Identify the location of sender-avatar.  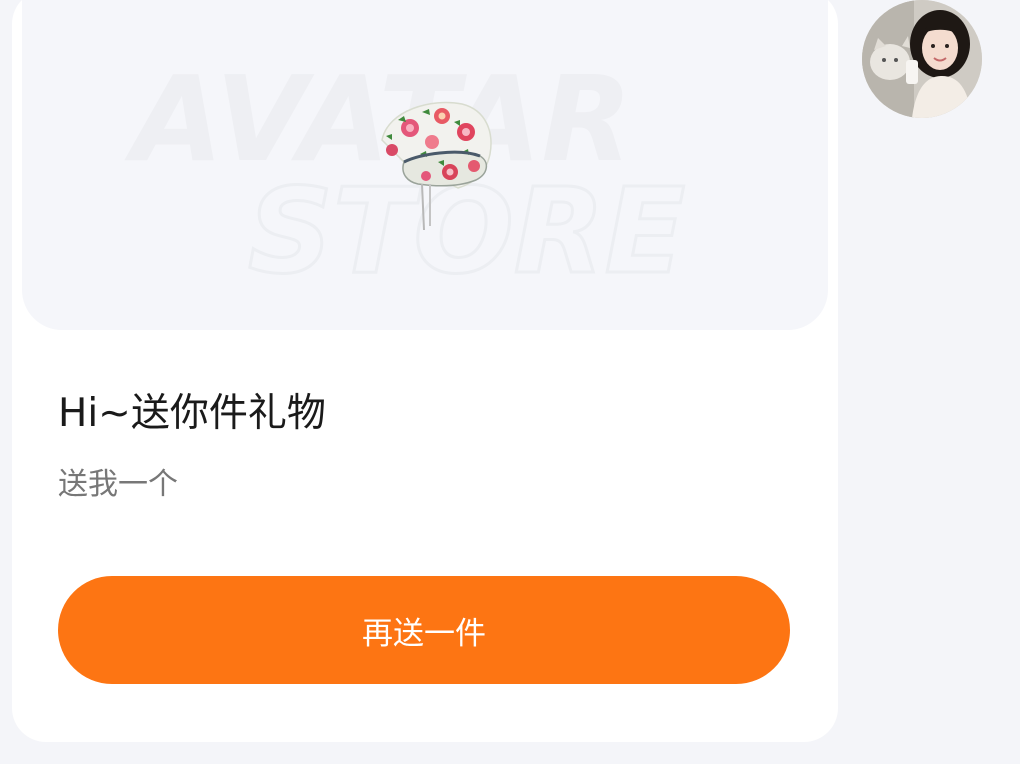
(922, 59).